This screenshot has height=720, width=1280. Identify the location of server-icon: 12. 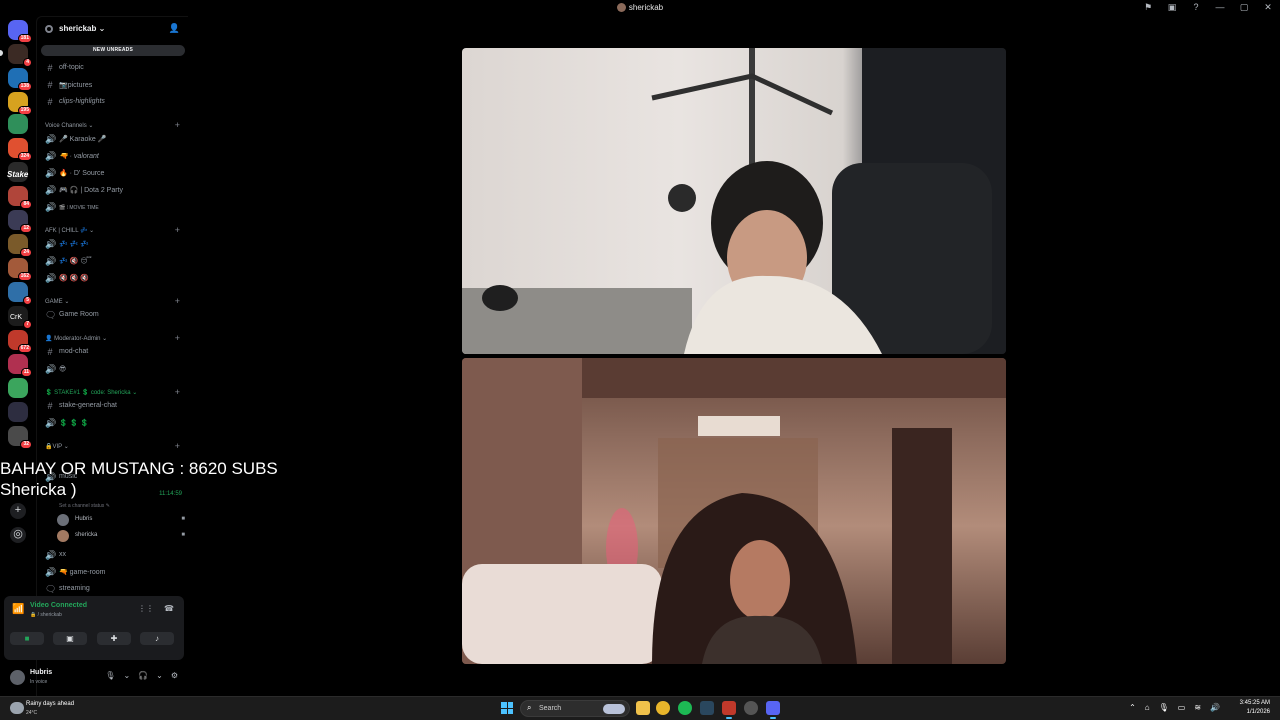
(20, 221).